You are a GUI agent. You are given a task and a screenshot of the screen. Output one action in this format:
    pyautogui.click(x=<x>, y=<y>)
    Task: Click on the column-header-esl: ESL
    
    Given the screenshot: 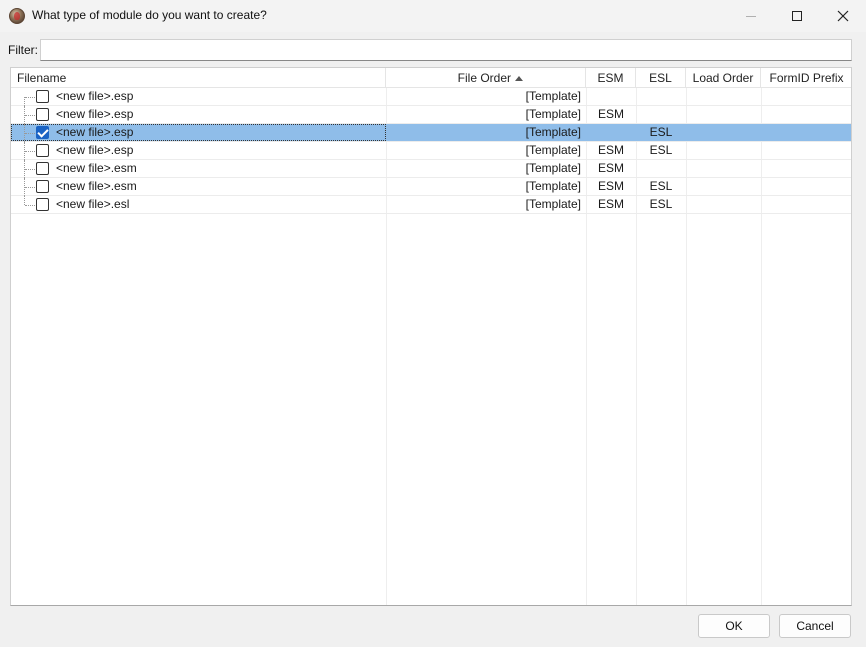 What is the action you would take?
    pyautogui.click(x=661, y=78)
    